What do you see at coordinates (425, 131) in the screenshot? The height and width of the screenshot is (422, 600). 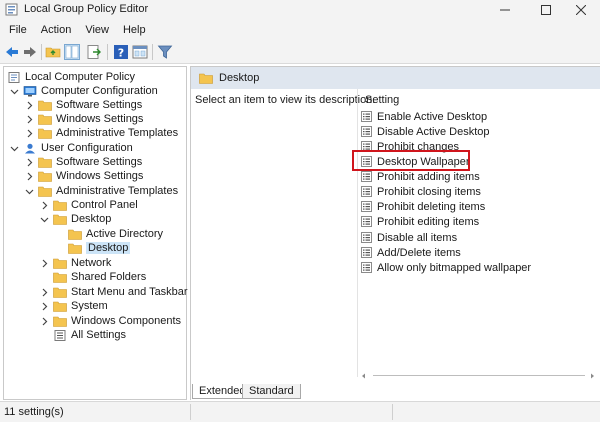 I see `setting-disable-active-desktop: Disable Active Desktop` at bounding box center [425, 131].